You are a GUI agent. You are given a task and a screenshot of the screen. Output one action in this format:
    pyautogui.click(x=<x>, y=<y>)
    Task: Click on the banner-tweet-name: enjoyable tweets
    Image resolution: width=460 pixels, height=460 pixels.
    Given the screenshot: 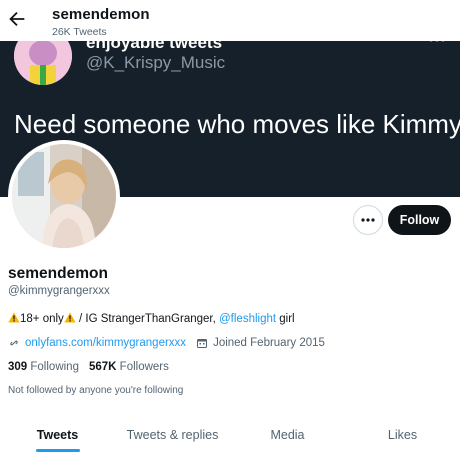 What is the action you would take?
    pyautogui.click(x=154, y=46)
    